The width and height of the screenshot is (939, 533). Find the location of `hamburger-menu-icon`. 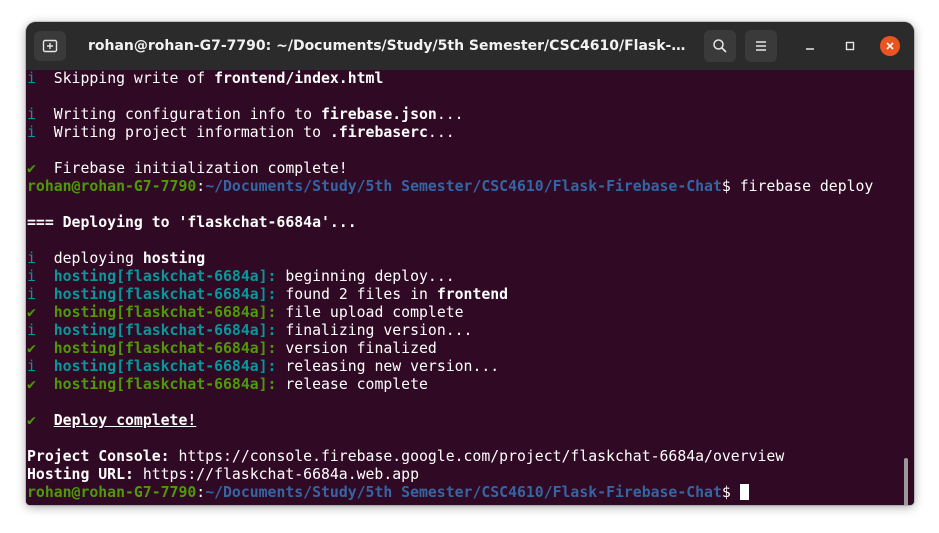

hamburger-menu-icon is located at coordinates (761, 46).